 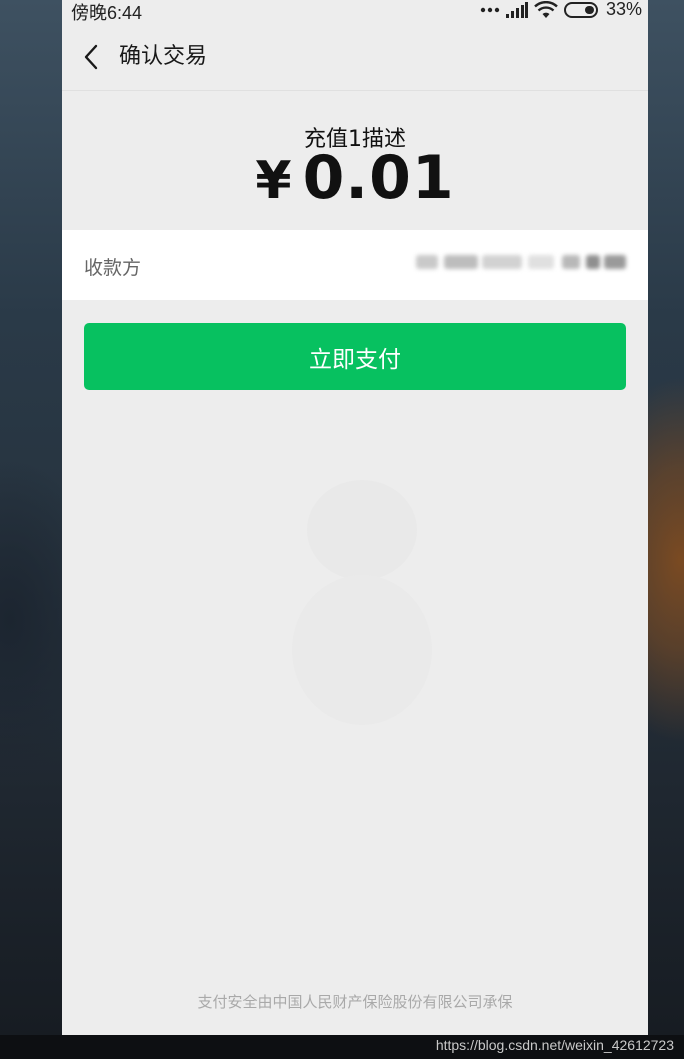 I want to click on status-bar: 傍晚6:44 33%, so click(x=355, y=11).